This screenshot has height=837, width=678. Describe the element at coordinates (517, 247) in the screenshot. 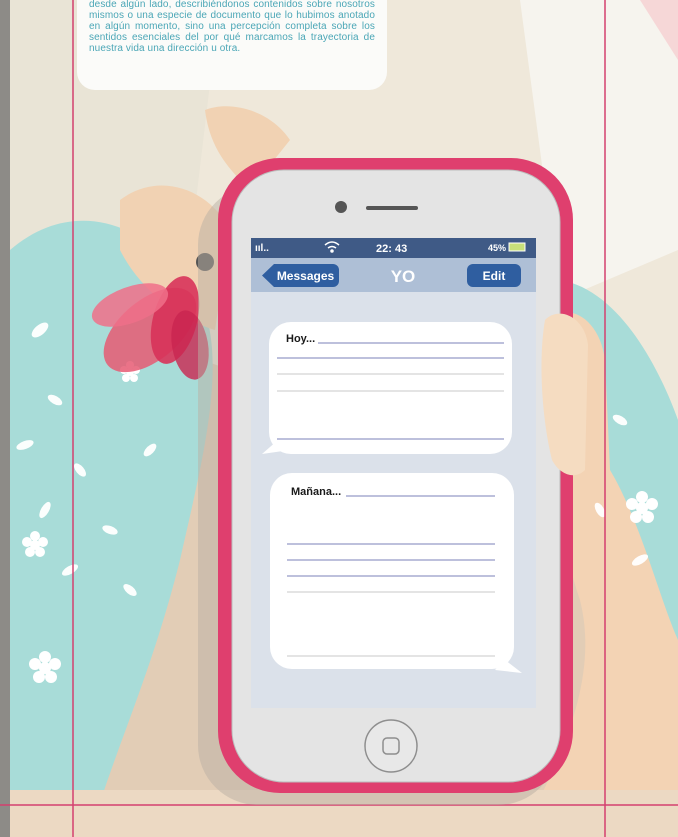

I see `battery-icon` at that location.